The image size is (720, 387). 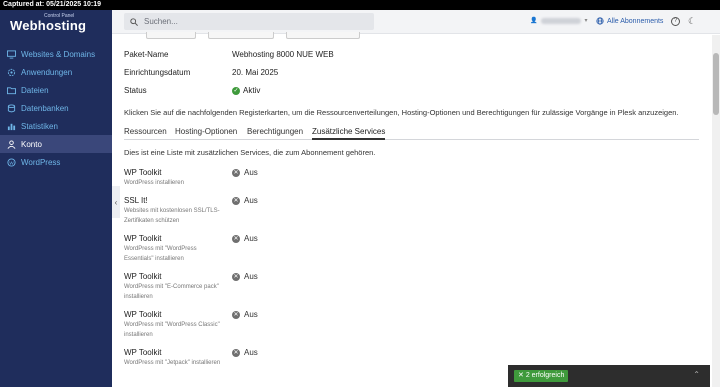 What do you see at coordinates (675, 21) in the screenshot?
I see `help-icon: ?` at bounding box center [675, 21].